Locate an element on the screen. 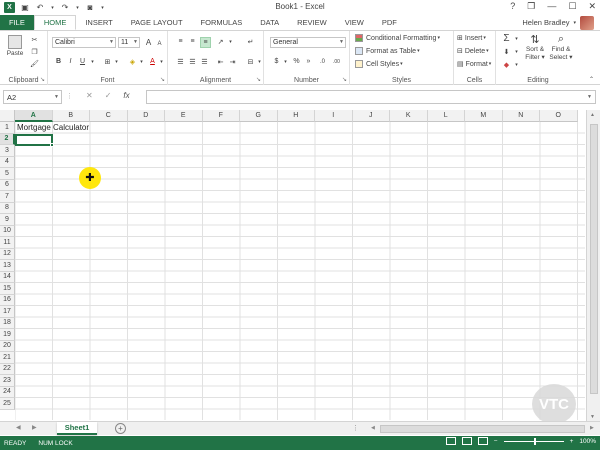 This screenshot has width=600, height=450. sort-filter-button: ⇅ Sort & Filter ▾ is located at coordinates (535, 47).